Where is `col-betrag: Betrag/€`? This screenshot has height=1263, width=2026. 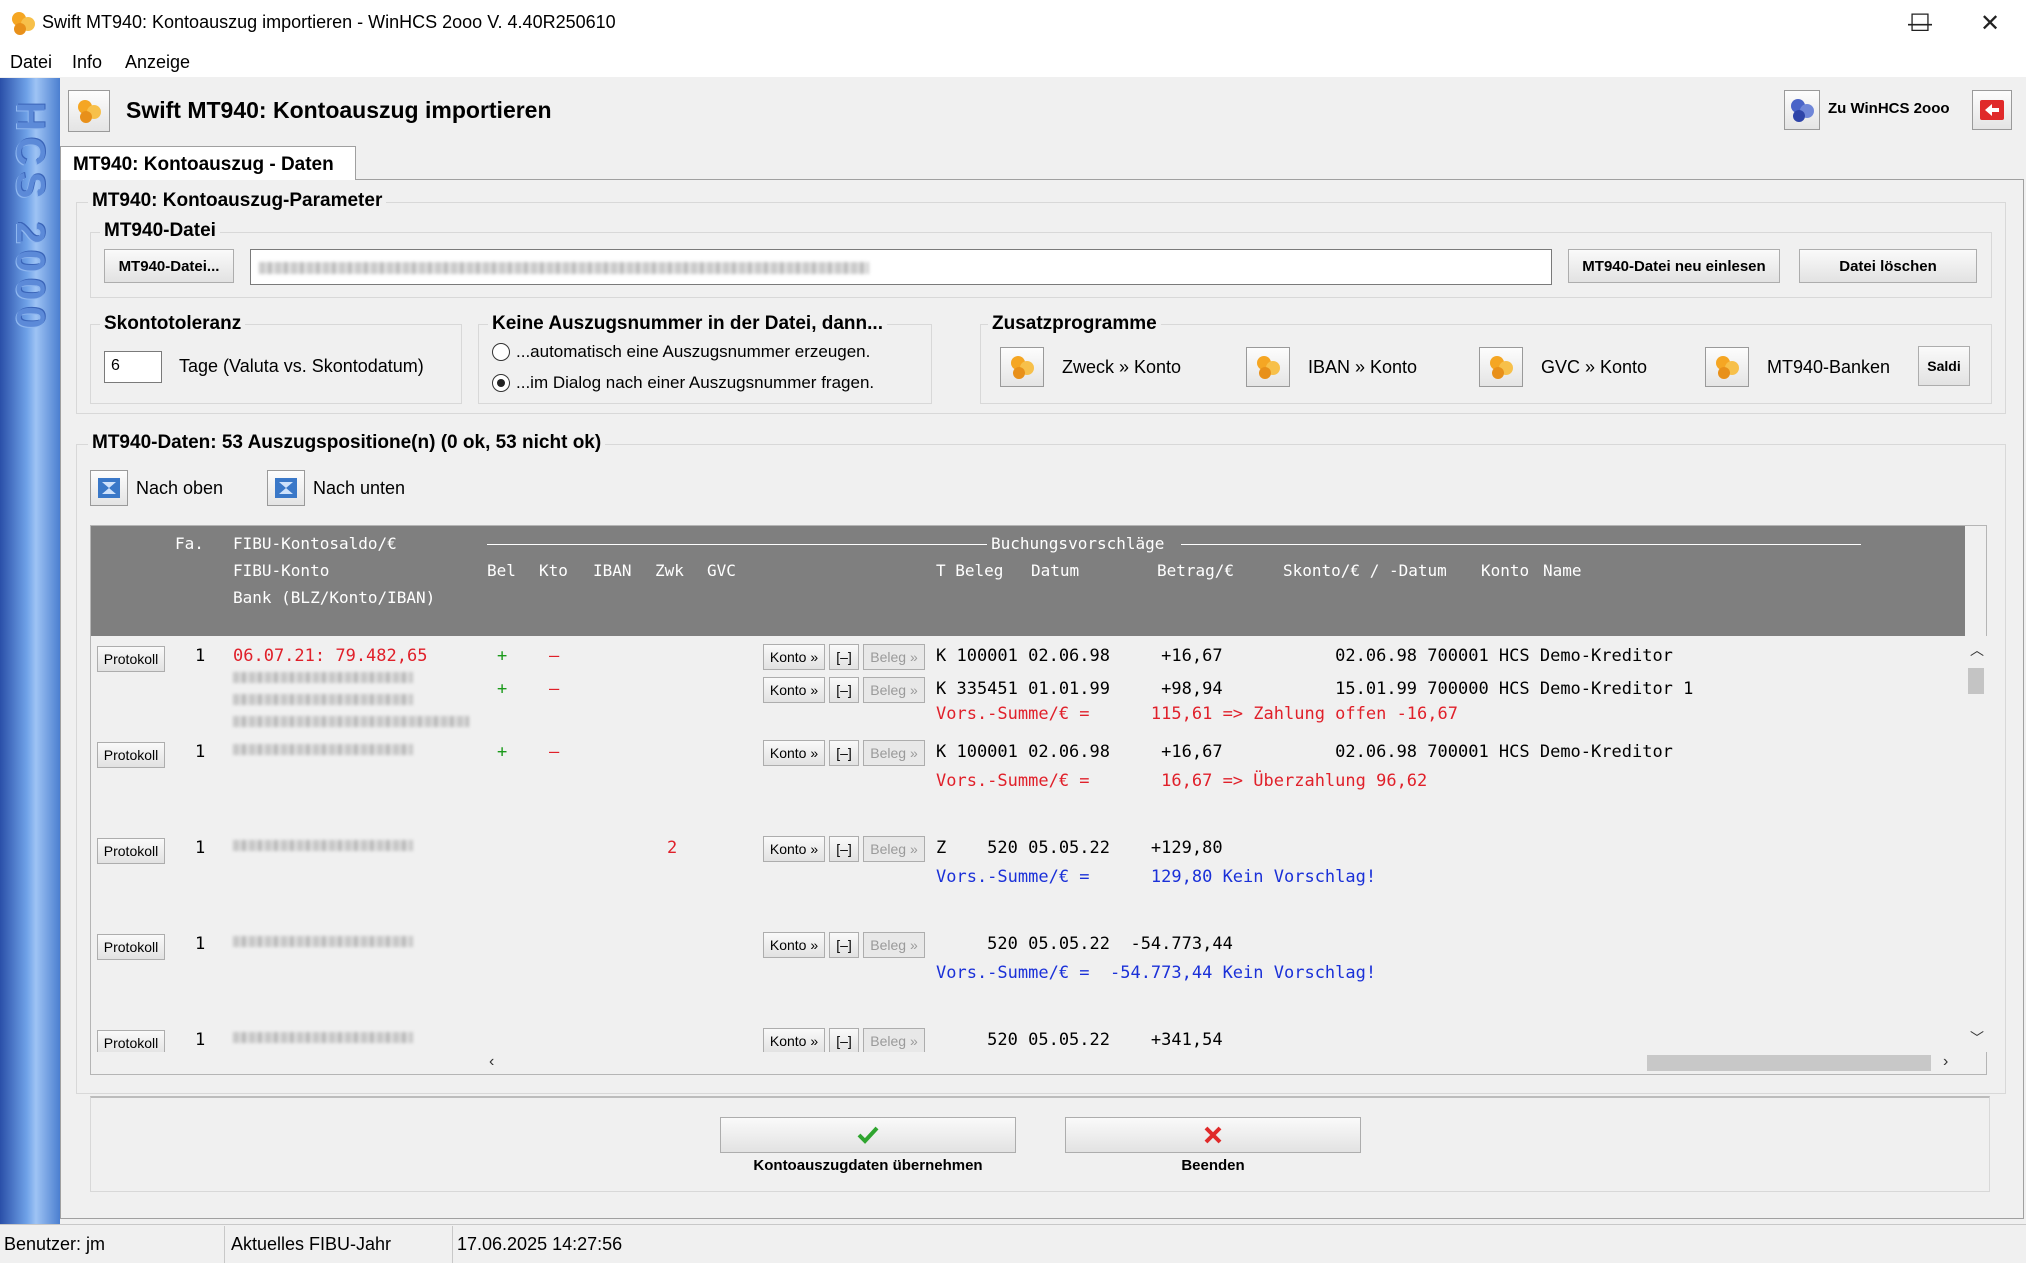
col-betrag: Betrag/€ is located at coordinates (1196, 570).